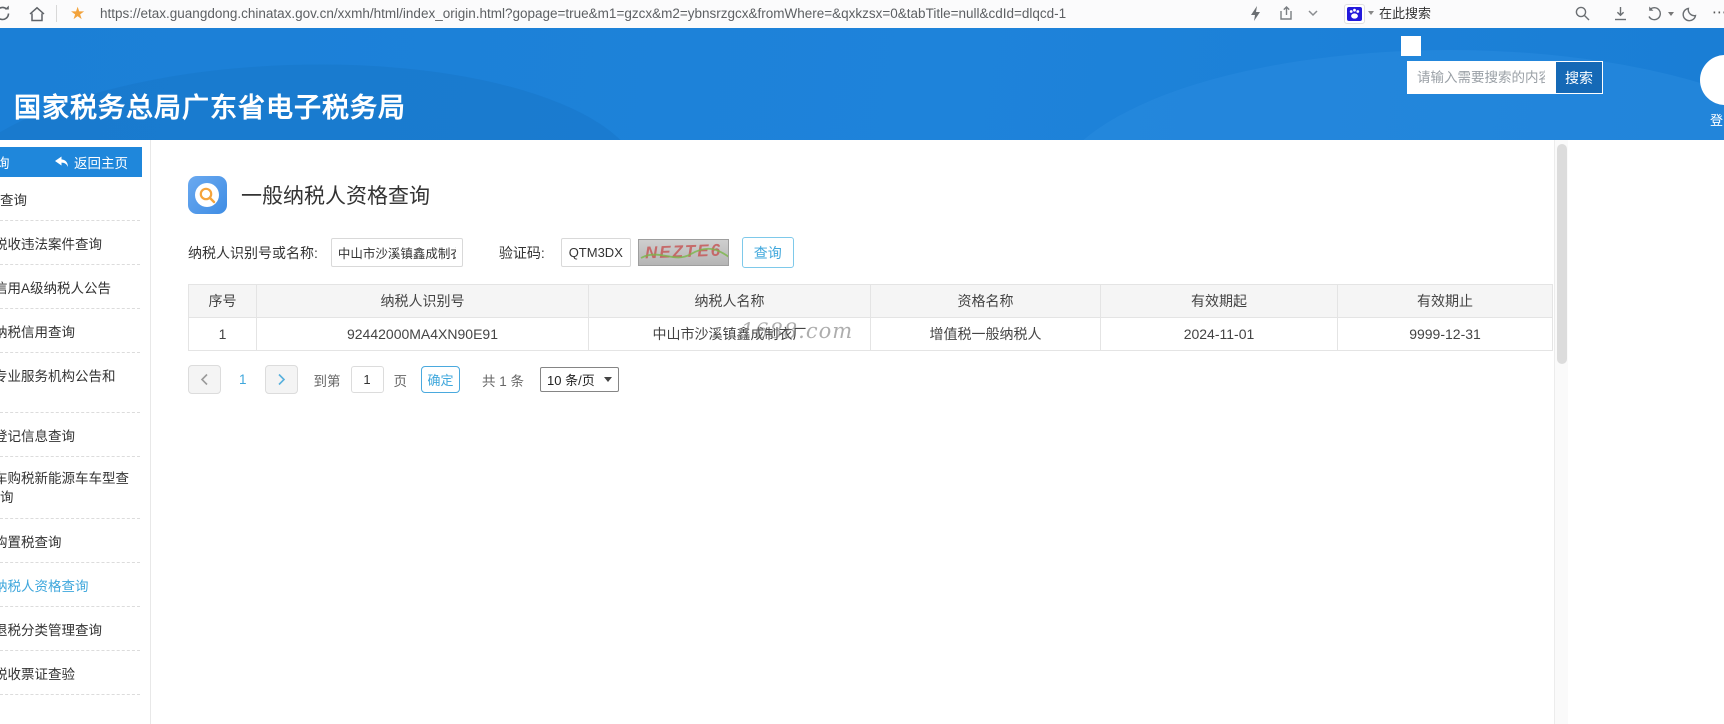 The image size is (1724, 724). What do you see at coordinates (1561, 432) in the screenshot?
I see `content-scrollbar` at bounding box center [1561, 432].